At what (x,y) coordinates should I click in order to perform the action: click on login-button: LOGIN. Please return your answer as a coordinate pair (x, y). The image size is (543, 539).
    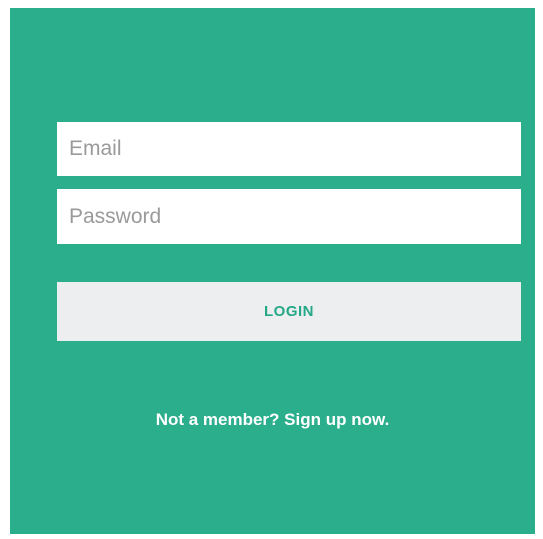
    Looking at the image, I should click on (289, 311).